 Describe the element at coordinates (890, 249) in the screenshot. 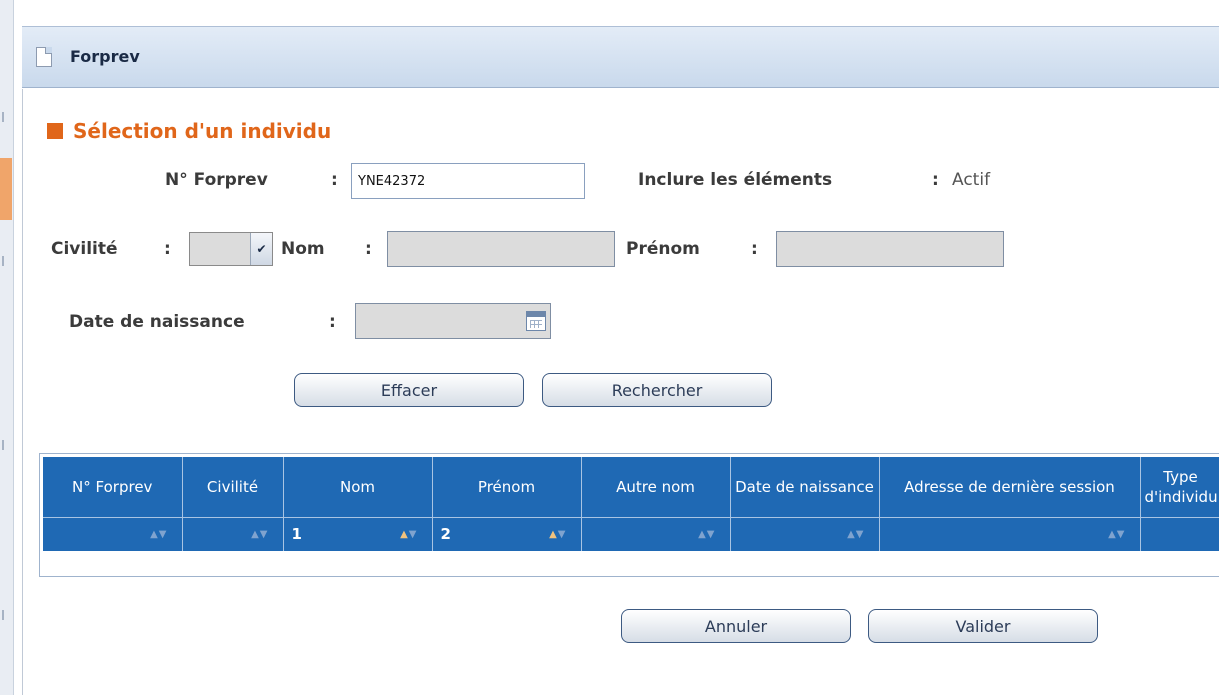

I see `prenom-input` at that location.